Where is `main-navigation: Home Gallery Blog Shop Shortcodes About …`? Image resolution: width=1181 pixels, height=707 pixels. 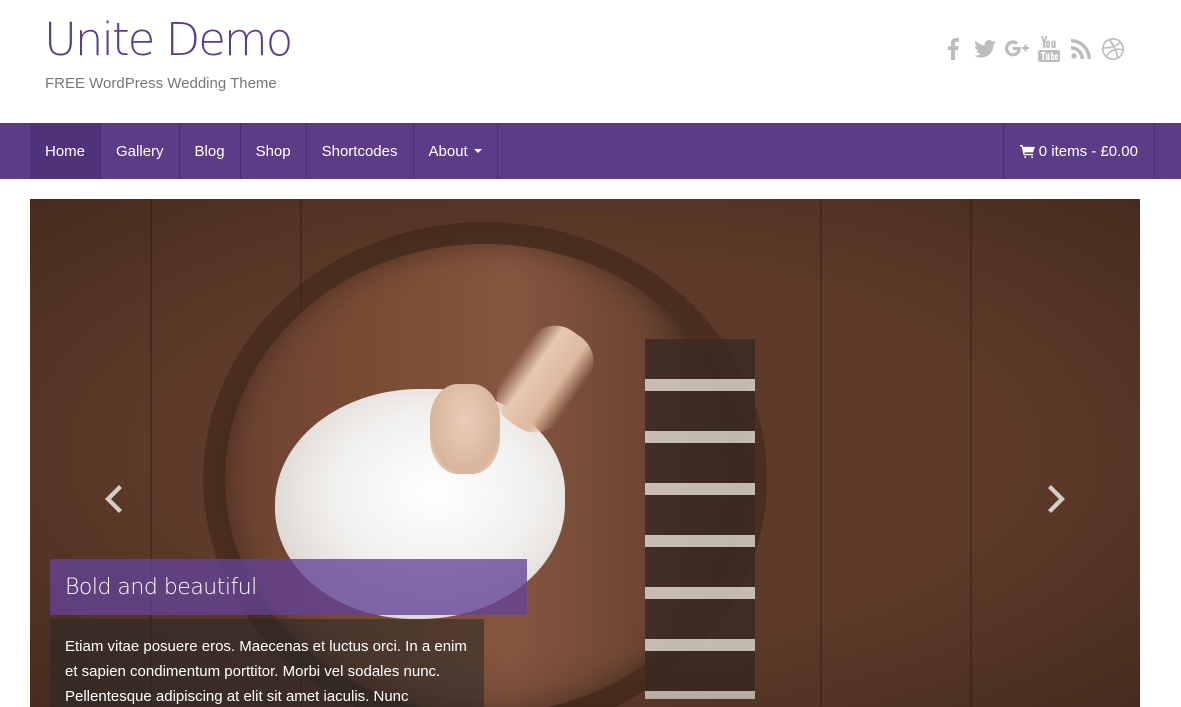 main-navigation: Home Gallery Blog Shop Shortcodes About … is located at coordinates (590, 151).